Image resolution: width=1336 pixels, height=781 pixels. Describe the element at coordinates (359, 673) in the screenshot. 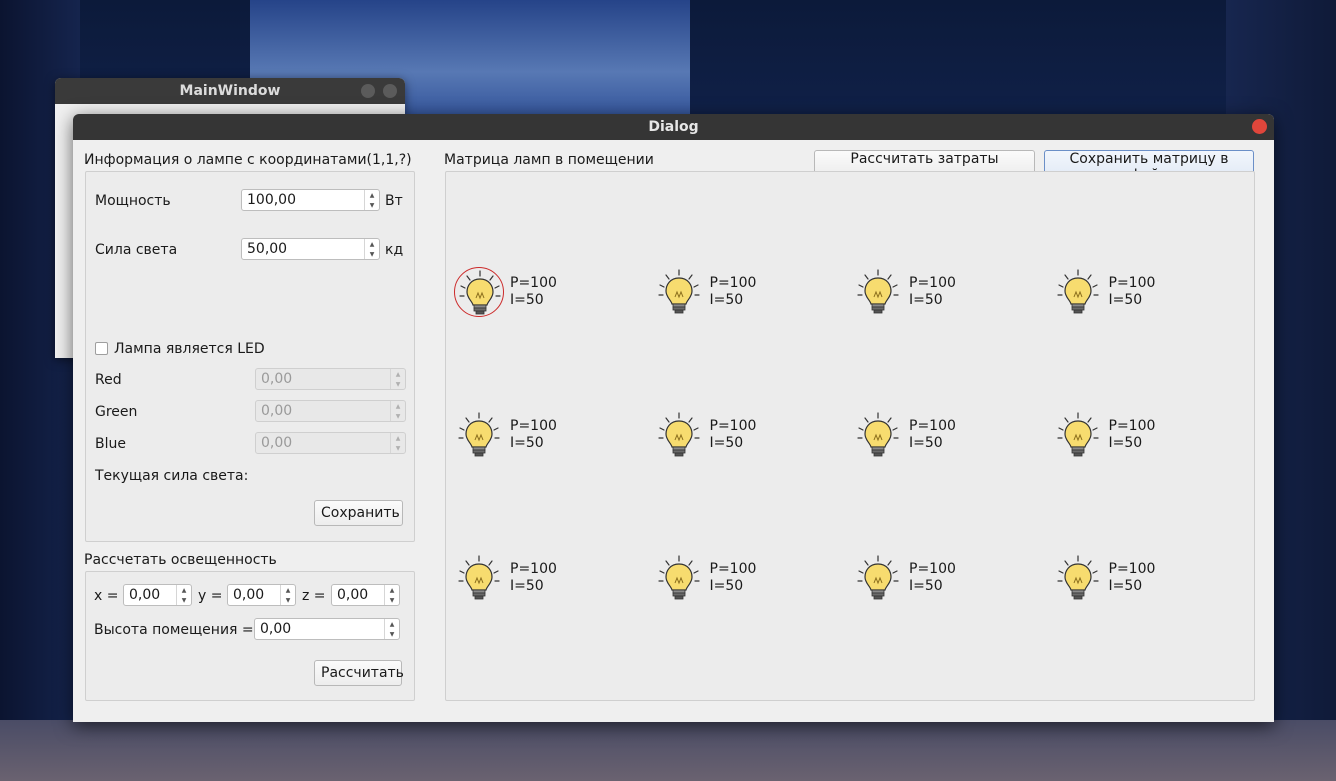

I see `calculate-button: Рассчитать` at that location.